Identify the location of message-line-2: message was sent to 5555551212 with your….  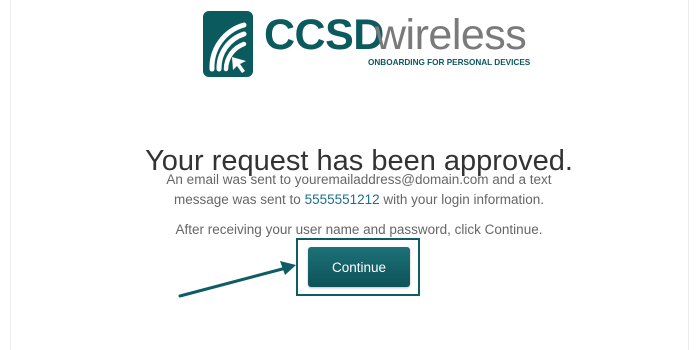
(349, 200).